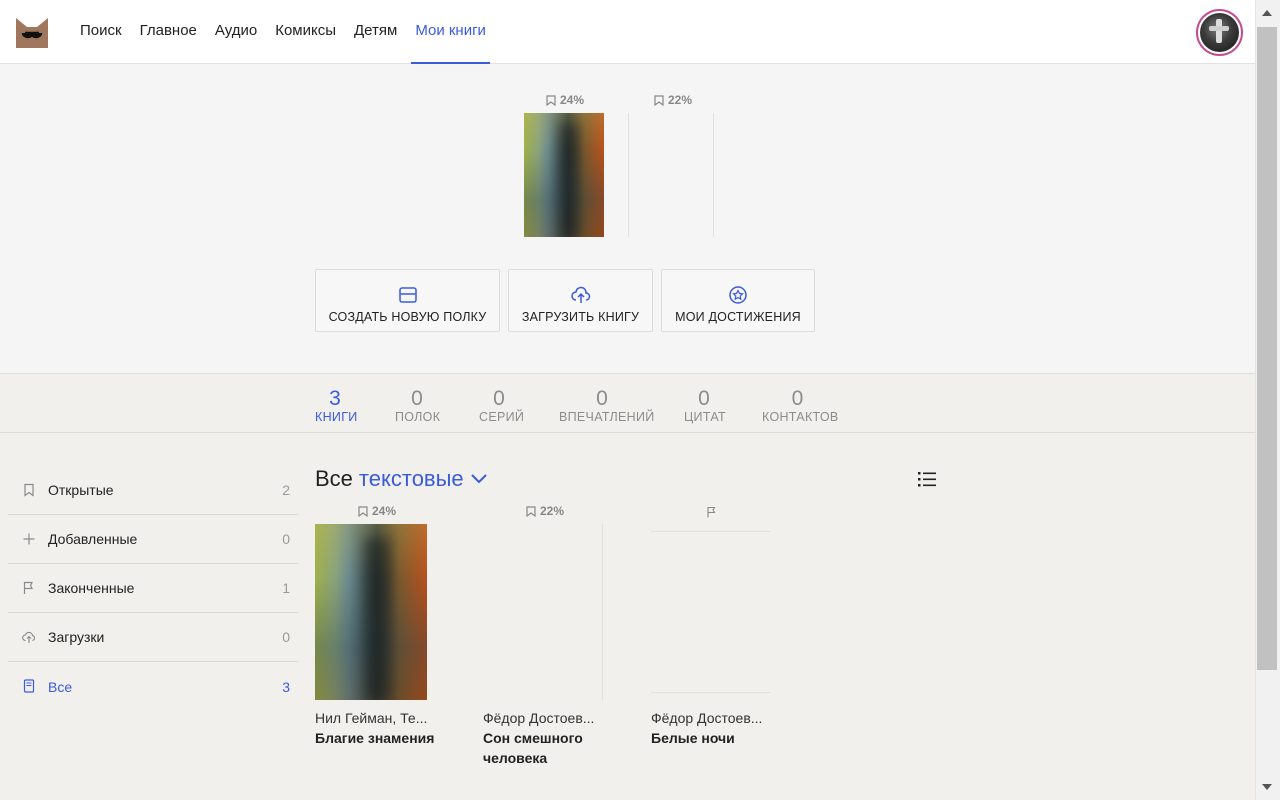 This screenshot has height=800, width=1280. I want to click on list-view-icon, so click(927, 479).